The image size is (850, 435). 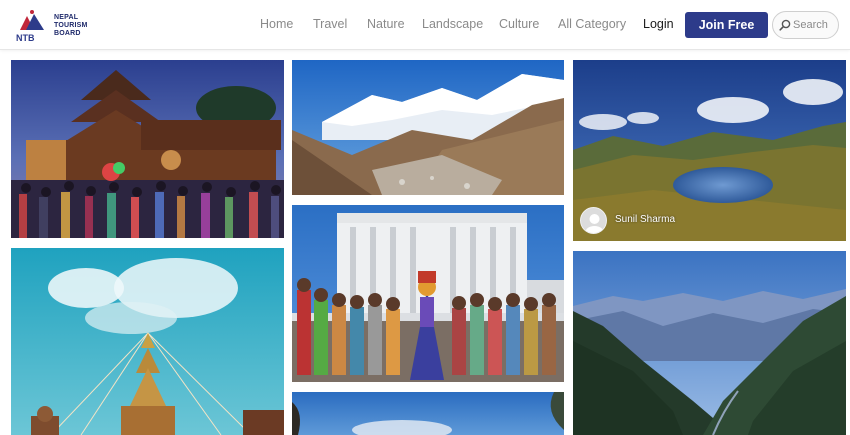 I want to click on svg-text: NTB, so click(x=25, y=38).